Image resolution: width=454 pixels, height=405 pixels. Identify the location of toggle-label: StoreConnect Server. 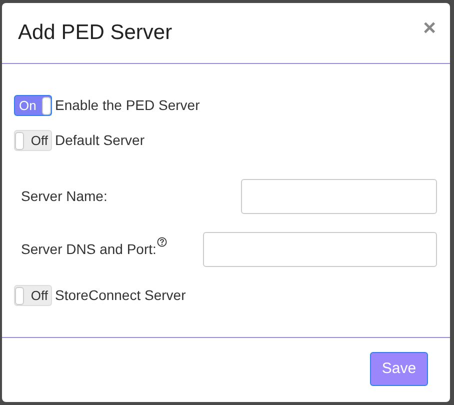
(120, 295).